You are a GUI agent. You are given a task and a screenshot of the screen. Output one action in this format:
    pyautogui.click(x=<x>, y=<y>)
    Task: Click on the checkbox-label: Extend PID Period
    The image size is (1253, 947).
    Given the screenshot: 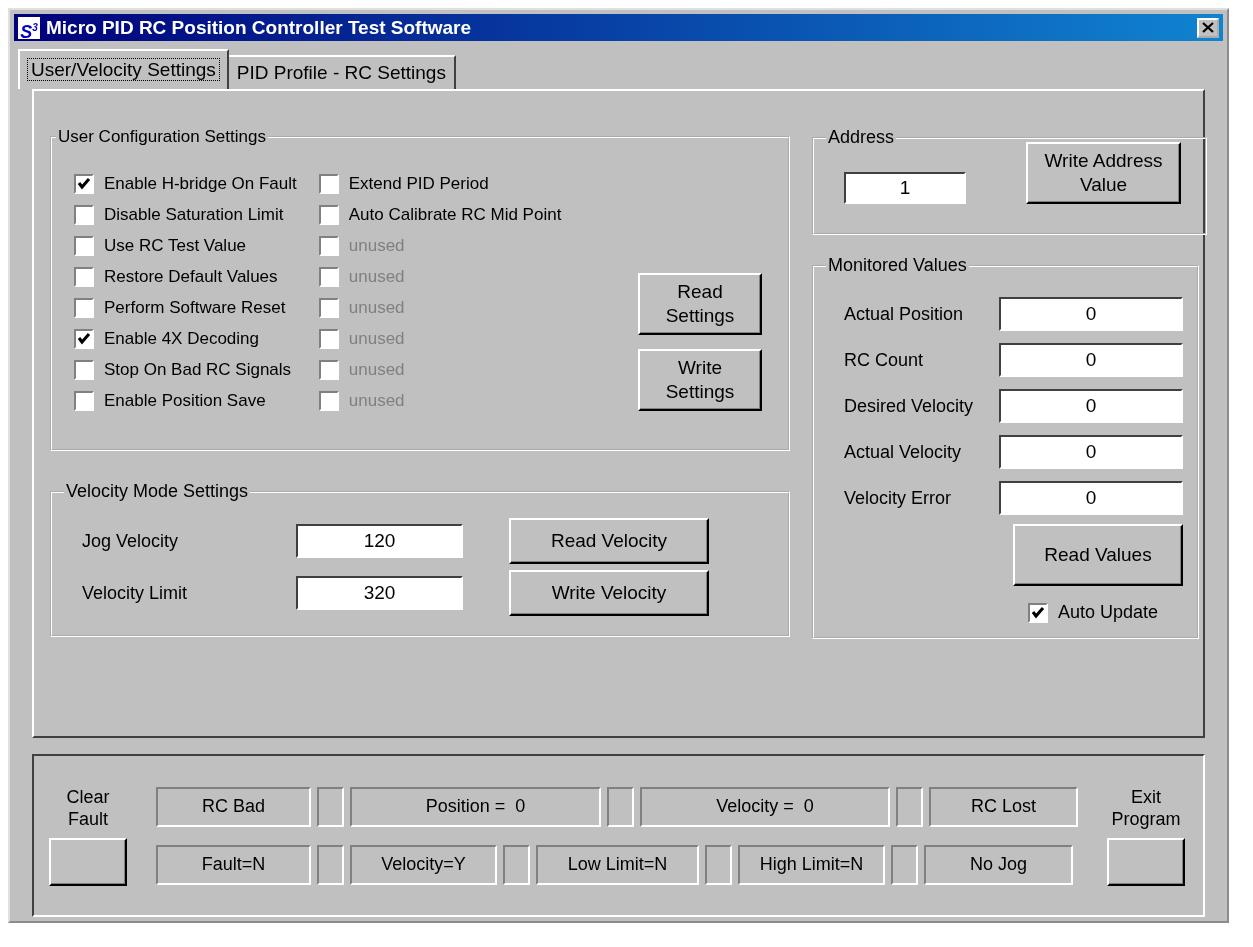 What is the action you would take?
    pyautogui.click(x=418, y=183)
    